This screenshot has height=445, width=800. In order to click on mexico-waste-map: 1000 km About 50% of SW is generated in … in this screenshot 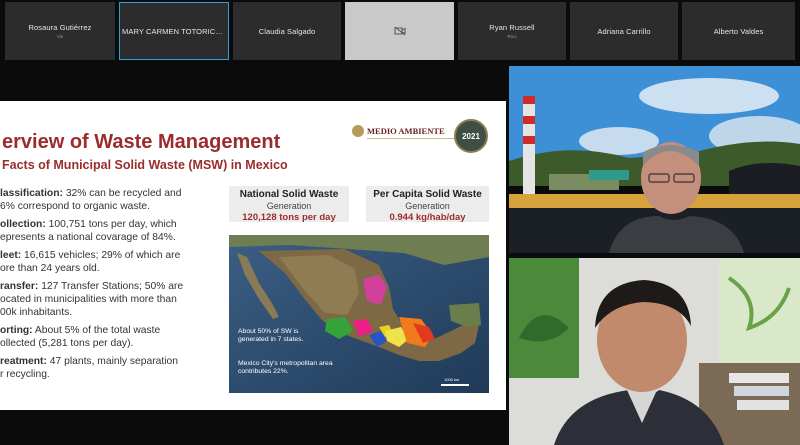, I will do `click(359, 314)`.